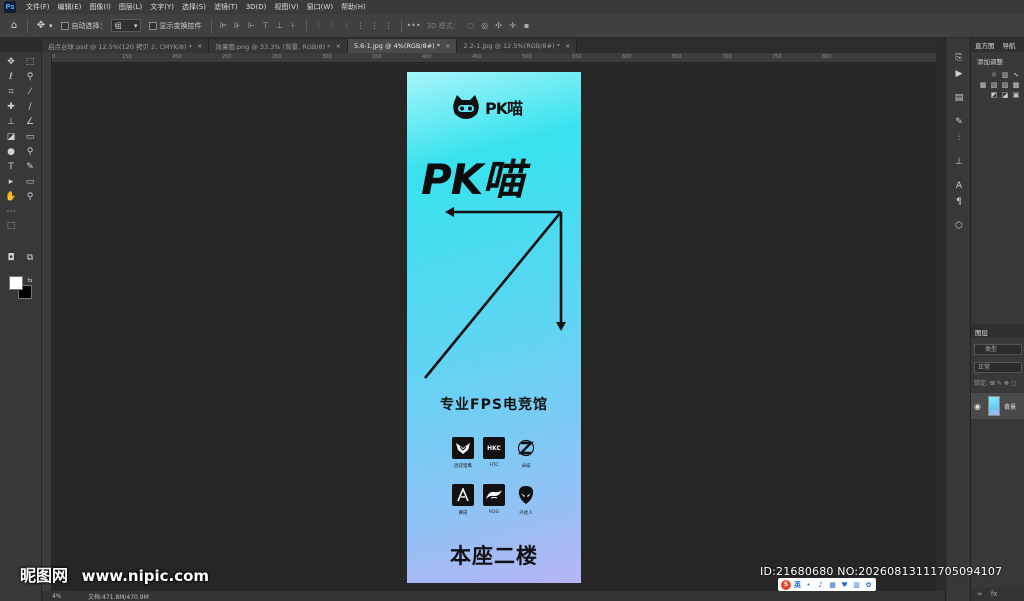  What do you see at coordinates (527, 26) in the screenshot?
I see `3d-scale-icon: ▪` at bounding box center [527, 26].